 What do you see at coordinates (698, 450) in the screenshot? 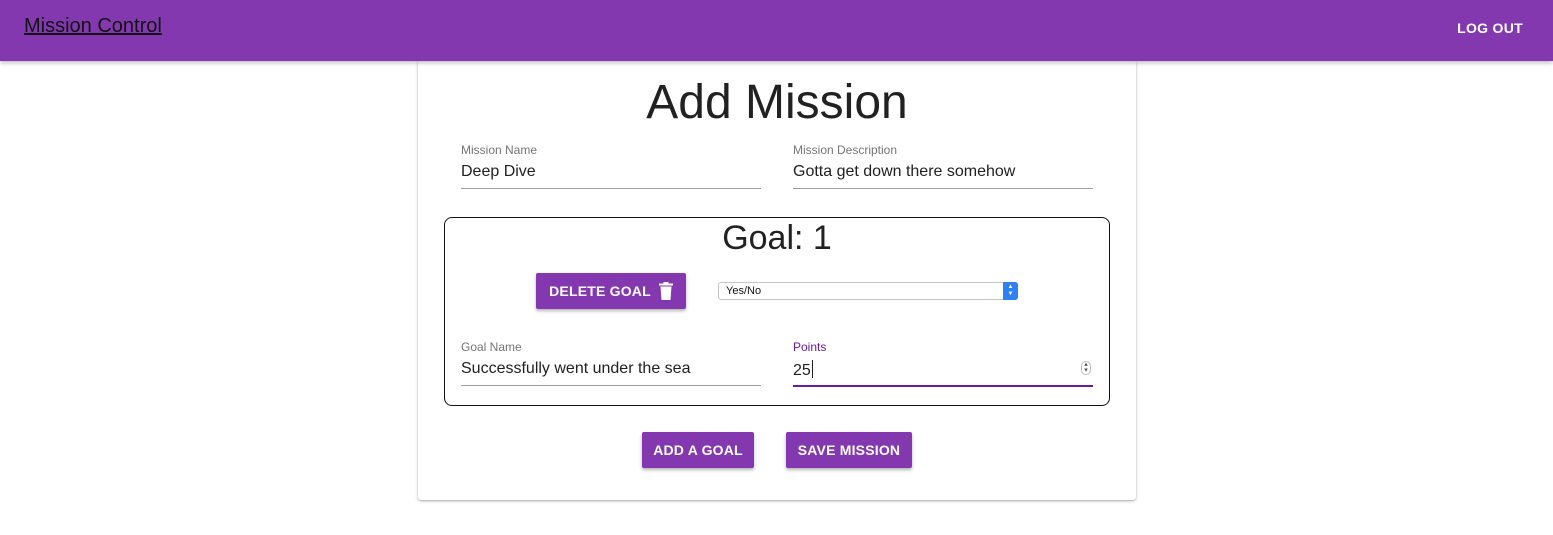
I see `add-goal-button: ADD A GOAL` at bounding box center [698, 450].